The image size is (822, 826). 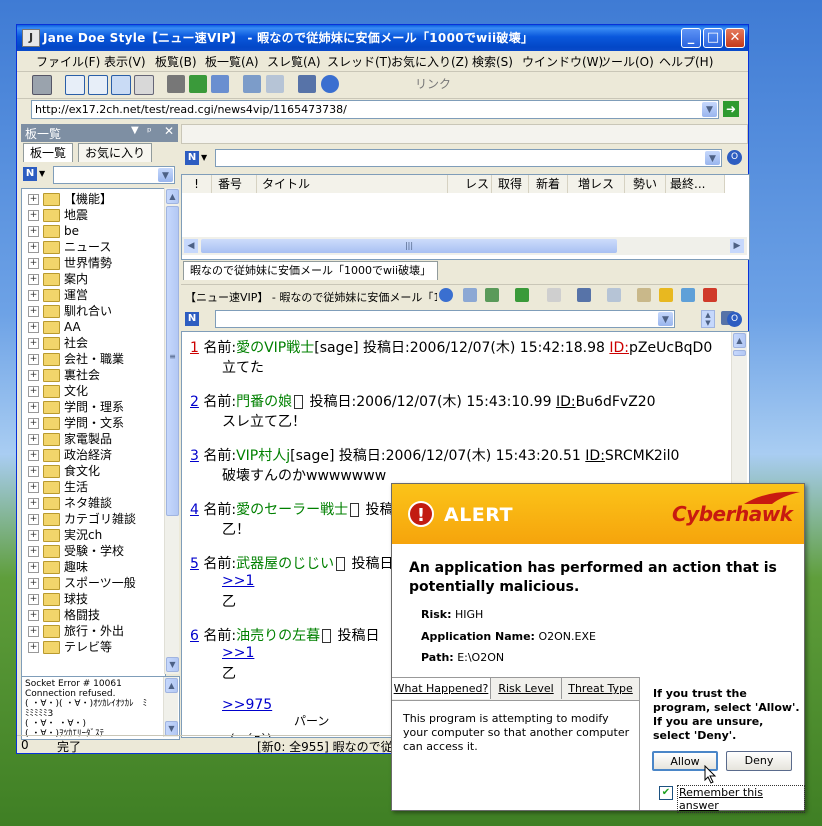 What do you see at coordinates (58, 391) in the screenshot?
I see `board-category: + 文化` at bounding box center [58, 391].